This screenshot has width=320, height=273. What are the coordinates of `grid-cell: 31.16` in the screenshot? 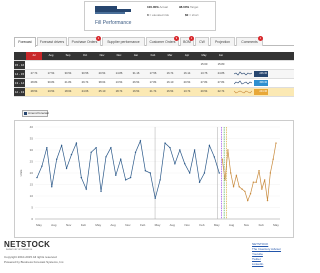 It's located at (136, 74).